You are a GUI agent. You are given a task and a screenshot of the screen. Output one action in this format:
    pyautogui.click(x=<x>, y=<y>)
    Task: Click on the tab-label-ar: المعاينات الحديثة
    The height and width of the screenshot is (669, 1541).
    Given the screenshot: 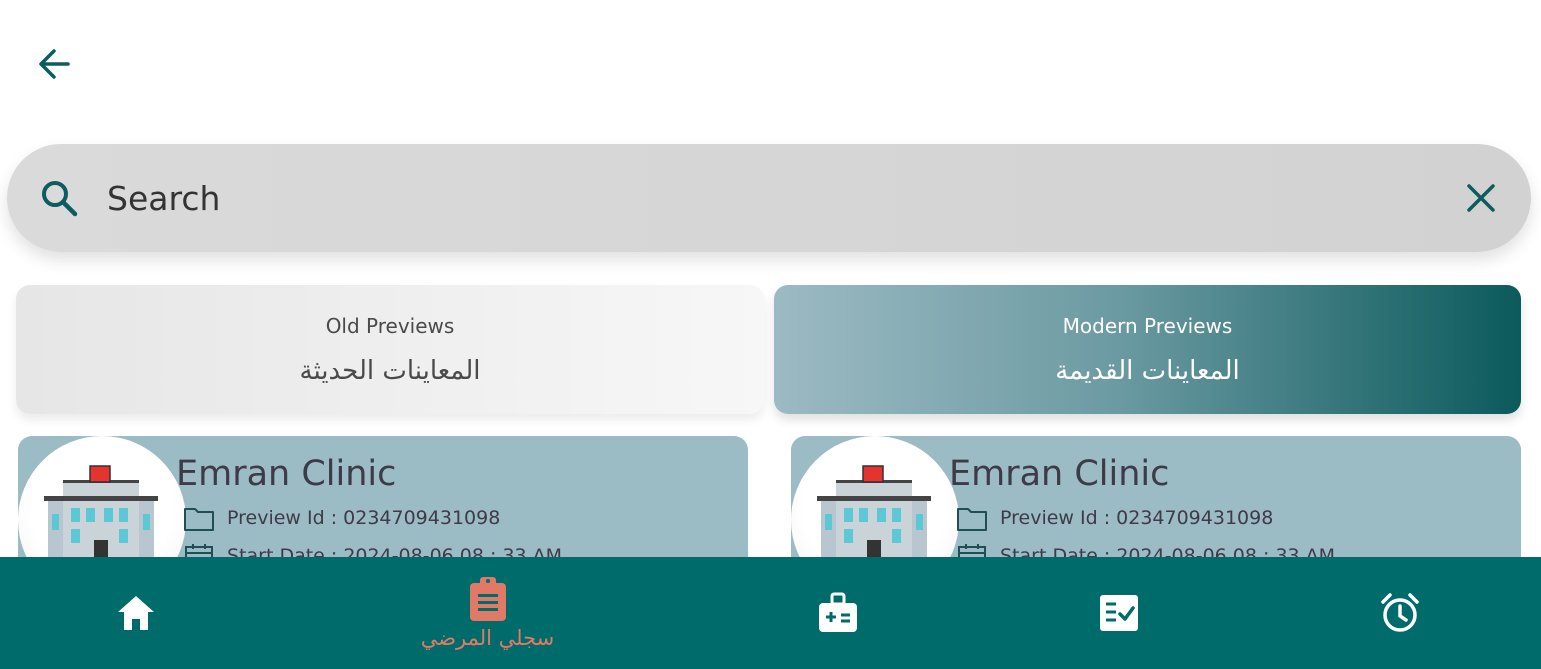 What is the action you would take?
    pyautogui.click(x=390, y=370)
    